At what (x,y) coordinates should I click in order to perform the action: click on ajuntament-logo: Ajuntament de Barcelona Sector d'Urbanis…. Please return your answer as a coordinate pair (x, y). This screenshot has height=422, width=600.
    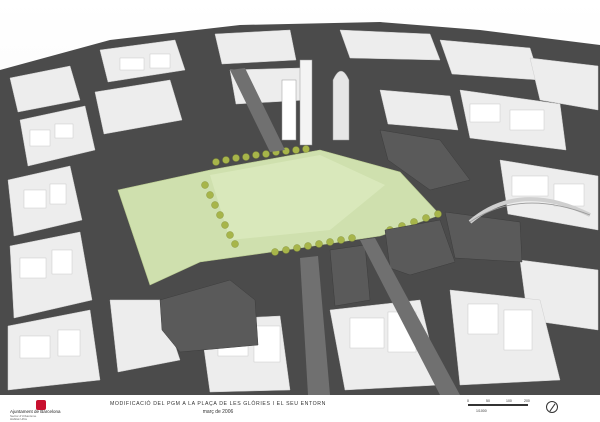
    Looking at the image, I should click on (52, 410).